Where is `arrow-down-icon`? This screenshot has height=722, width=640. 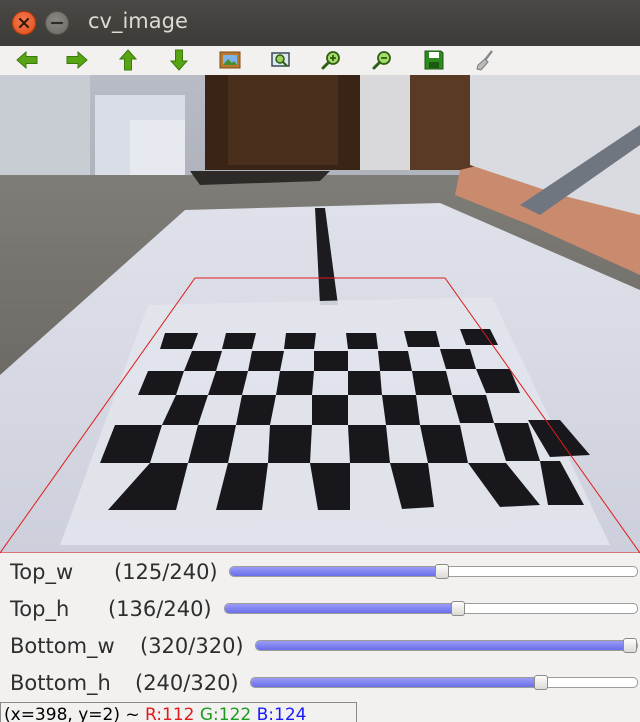
arrow-down-icon is located at coordinates (179, 60).